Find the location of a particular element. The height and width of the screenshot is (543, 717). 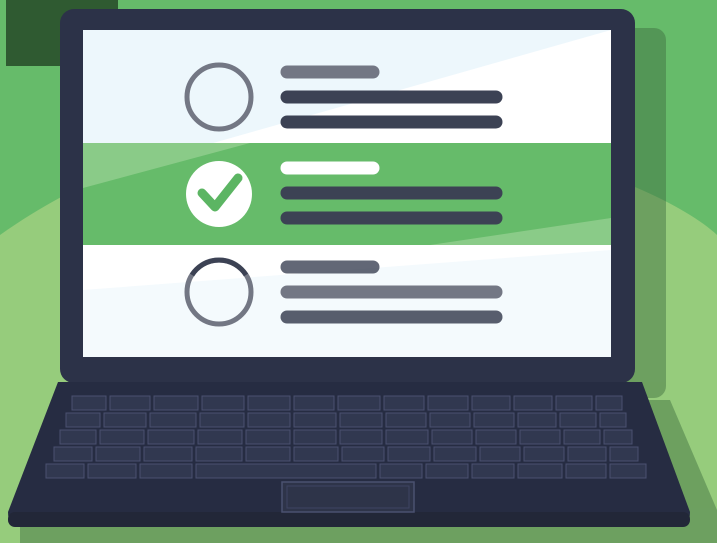

keyboard is located at coordinates (346, 437).